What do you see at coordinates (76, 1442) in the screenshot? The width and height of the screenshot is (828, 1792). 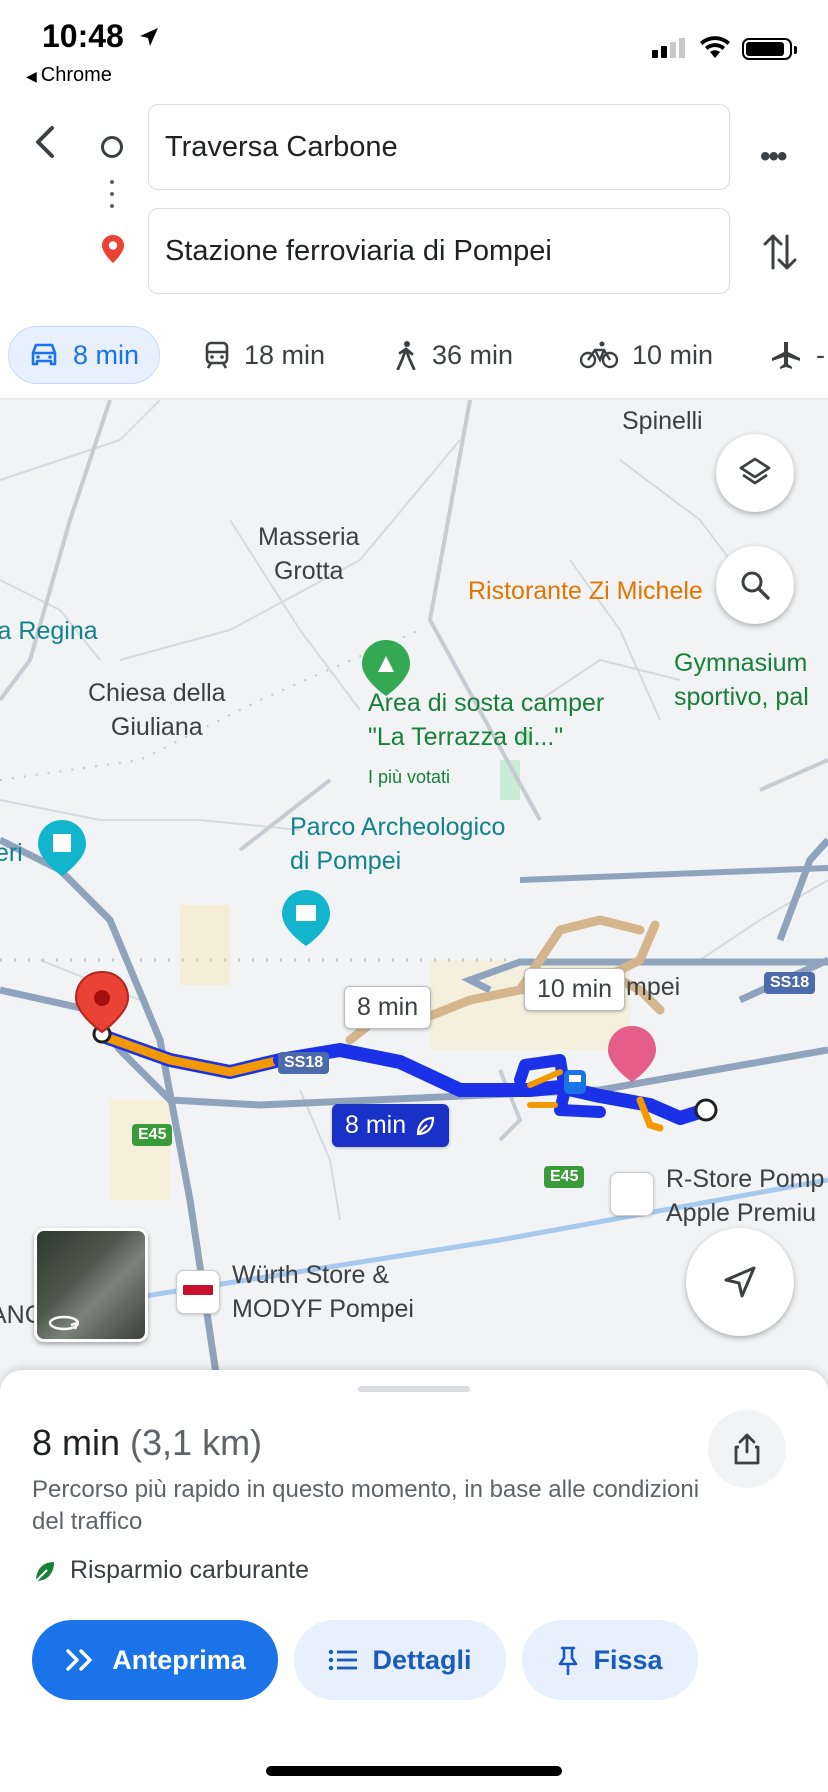 I see `route-duration: 8 min` at bounding box center [76, 1442].